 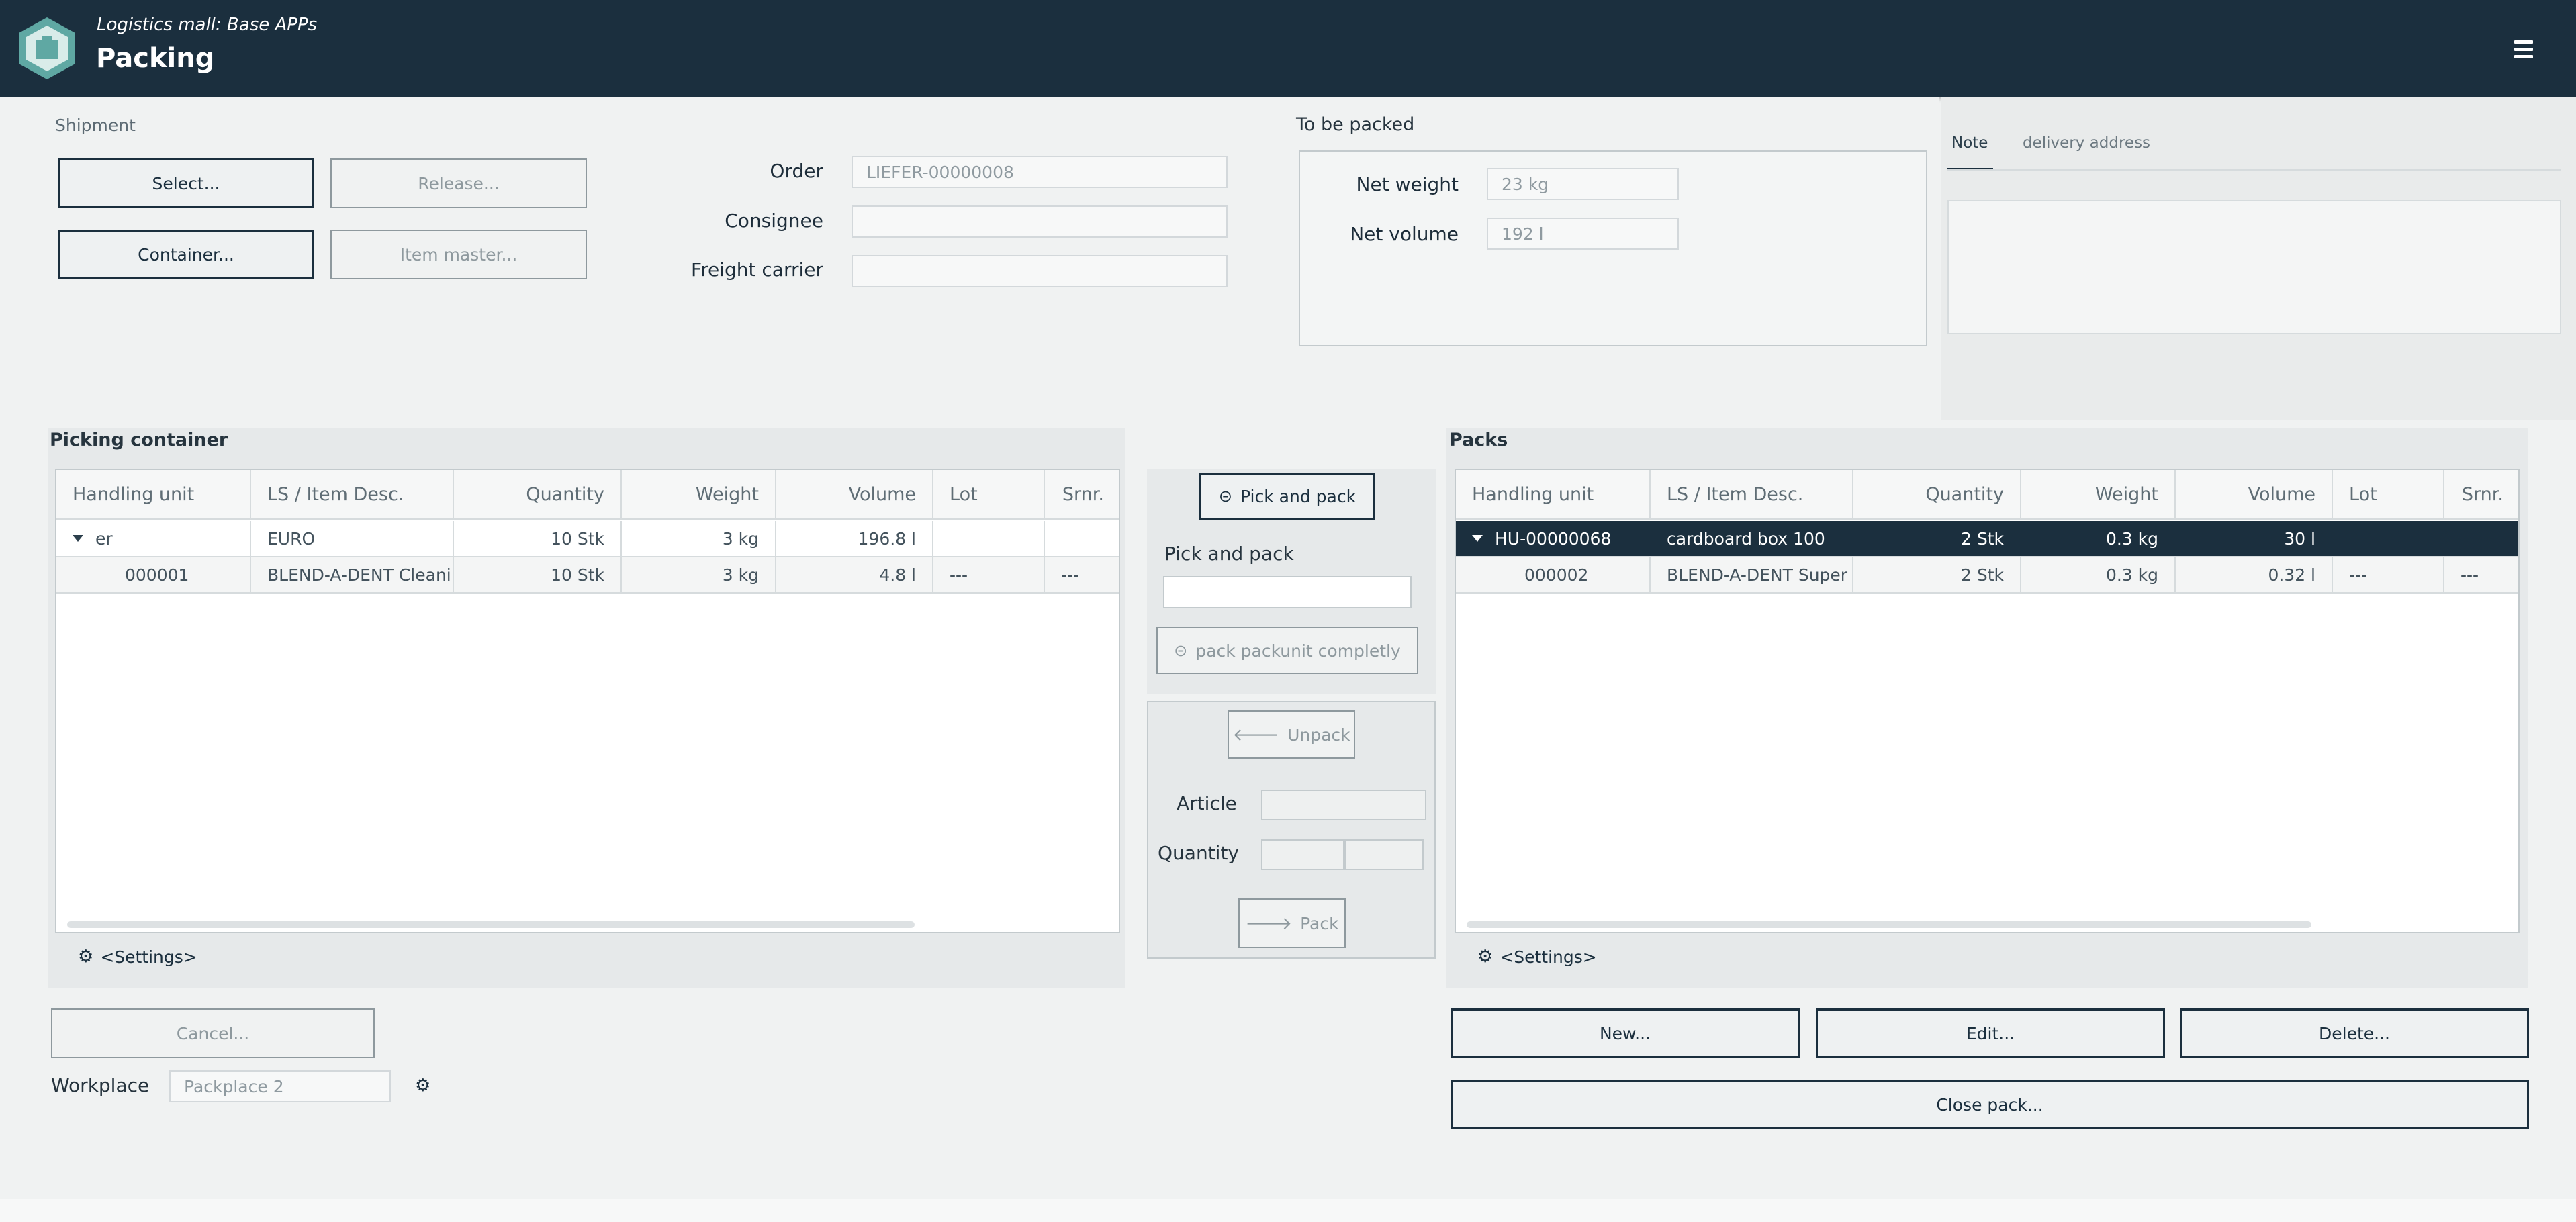 I want to click on to-be-packed-label: To be packed, so click(x=1355, y=124).